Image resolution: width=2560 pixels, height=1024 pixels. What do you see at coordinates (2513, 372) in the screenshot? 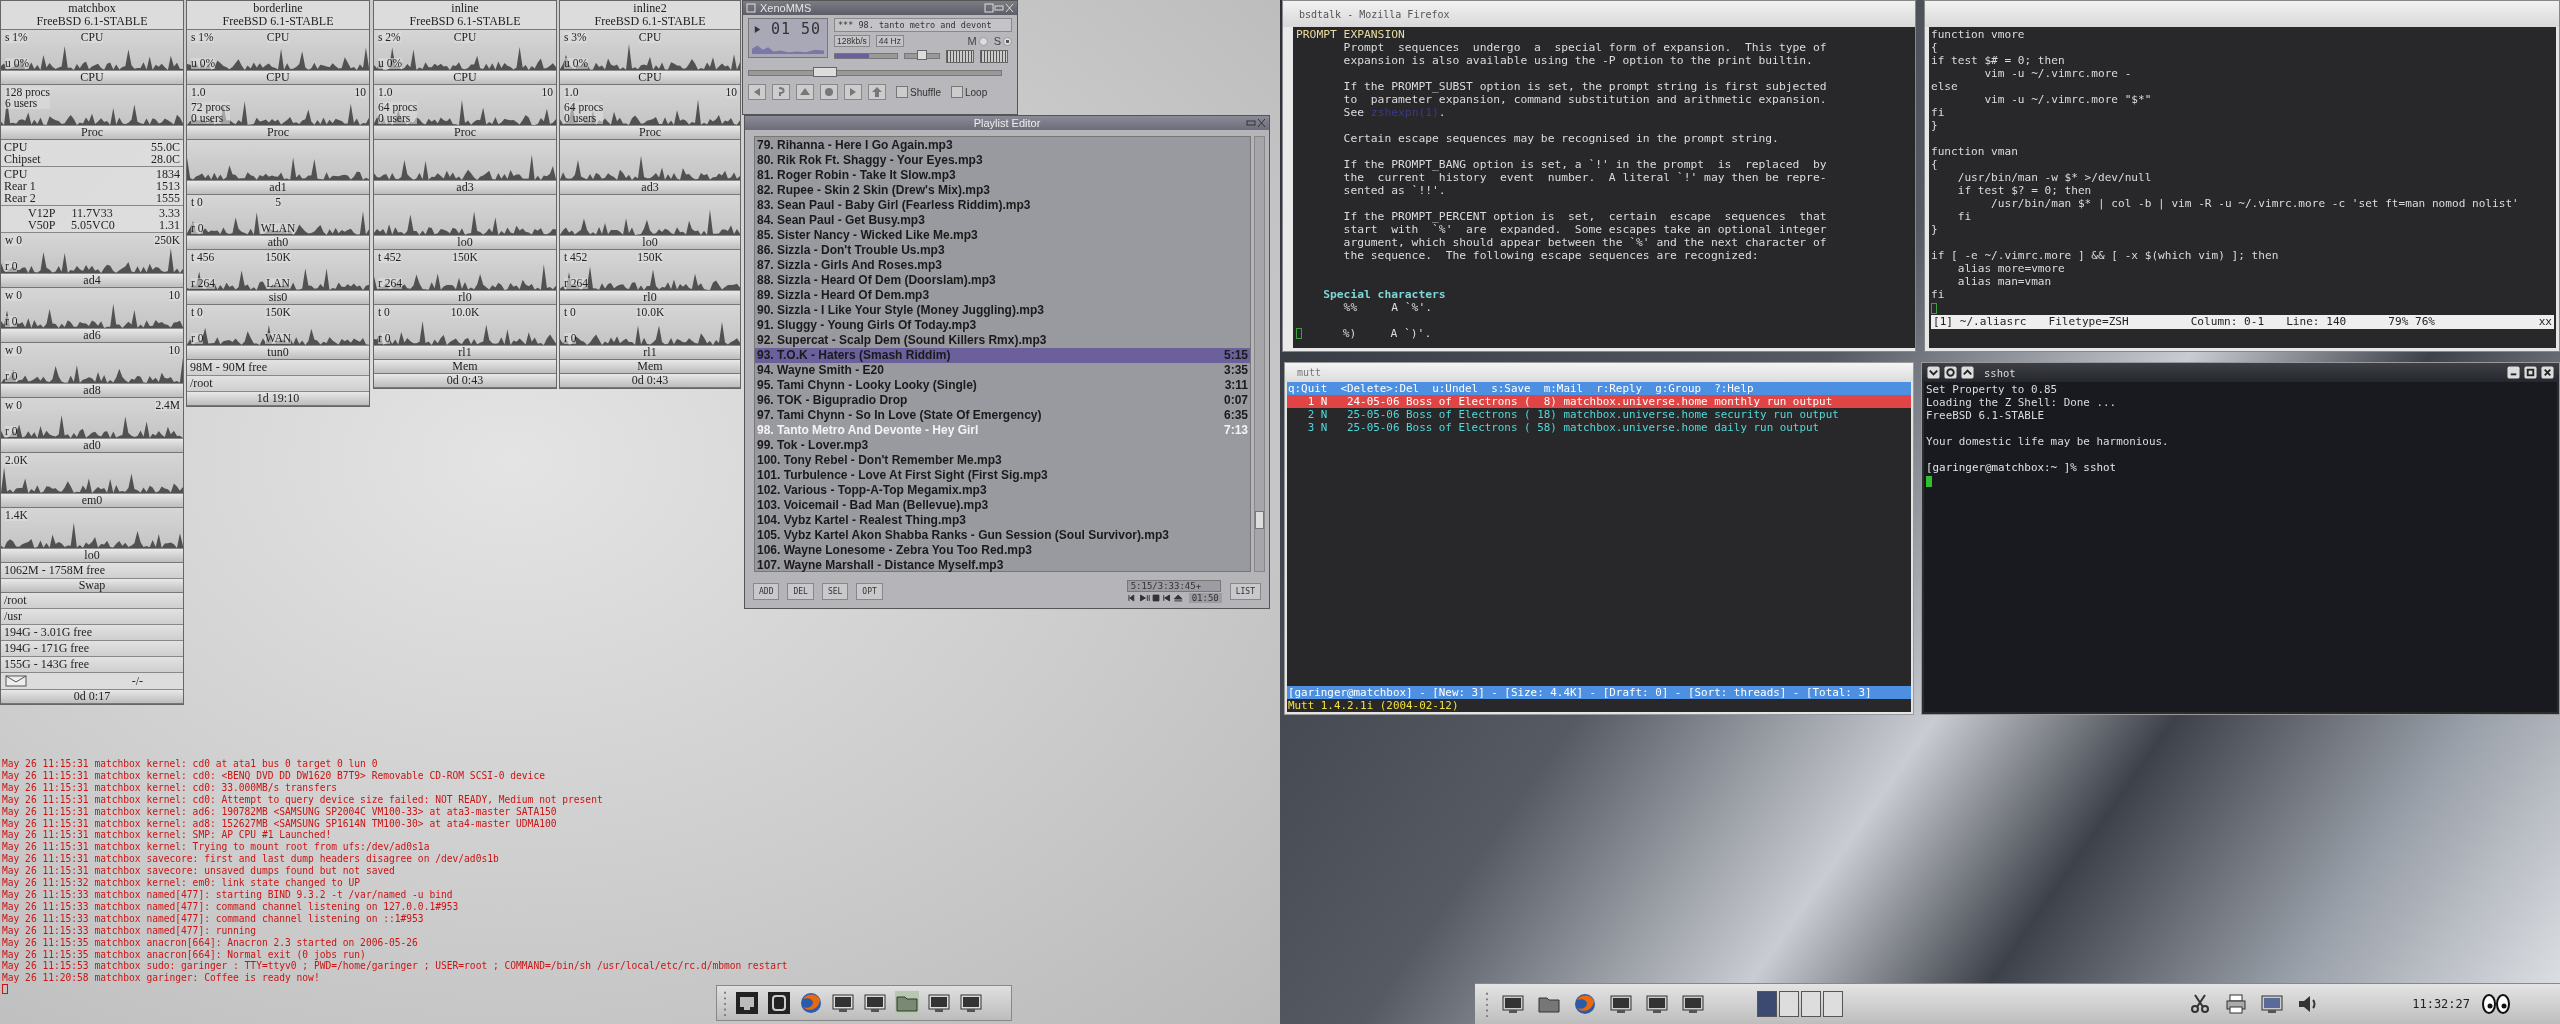
I see `minimize-icon` at bounding box center [2513, 372].